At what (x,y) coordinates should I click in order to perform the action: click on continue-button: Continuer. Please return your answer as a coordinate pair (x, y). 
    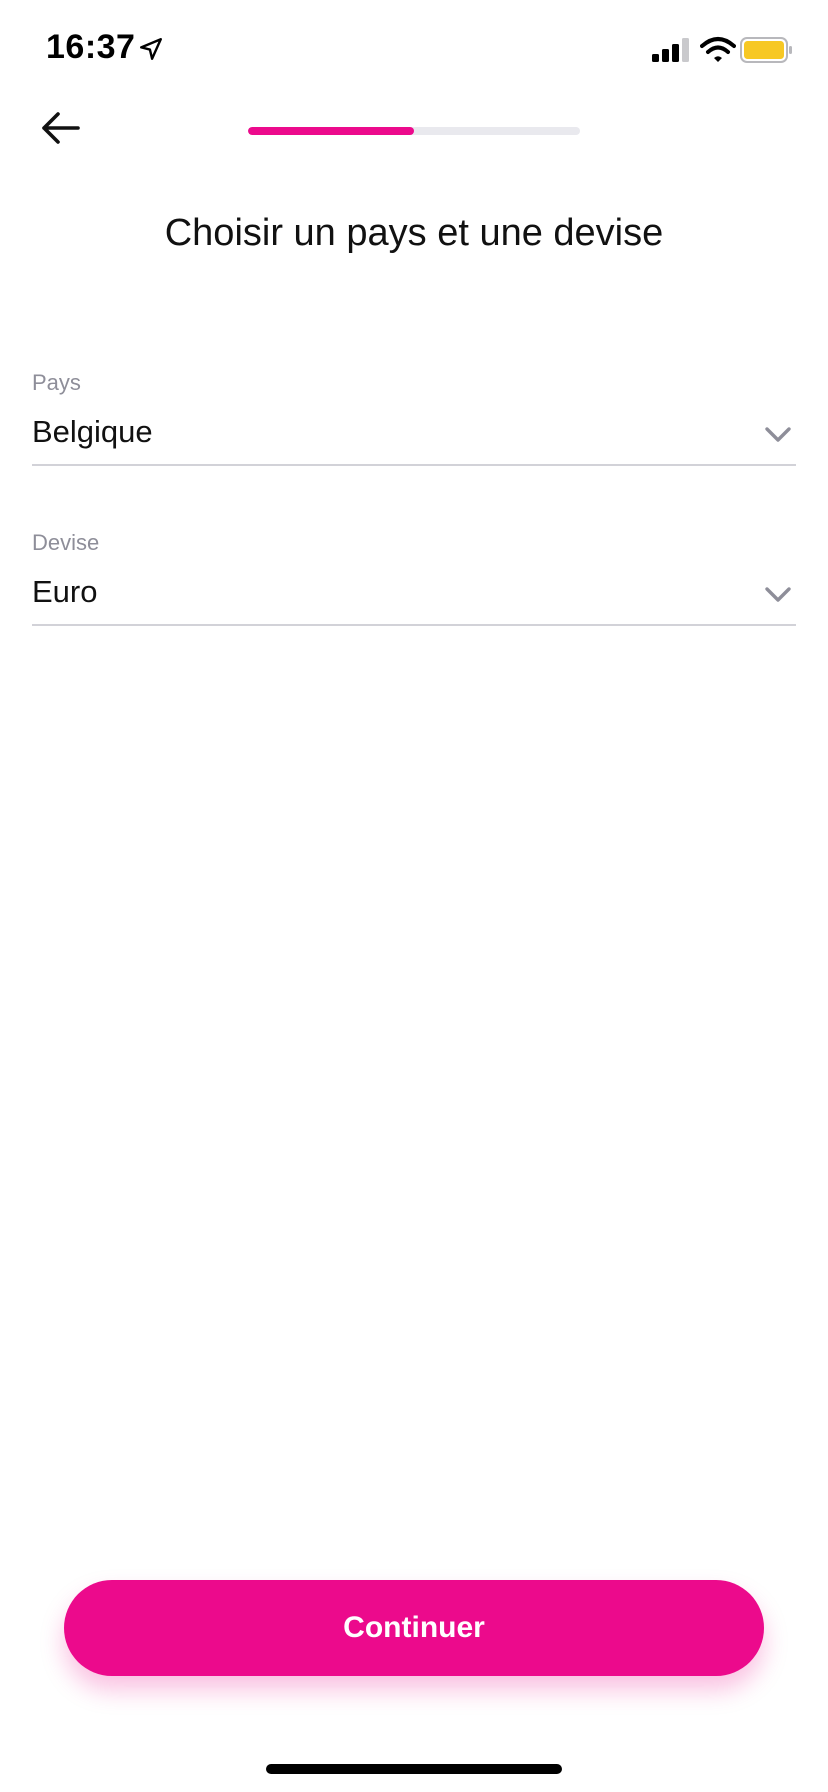
    Looking at the image, I should click on (414, 1628).